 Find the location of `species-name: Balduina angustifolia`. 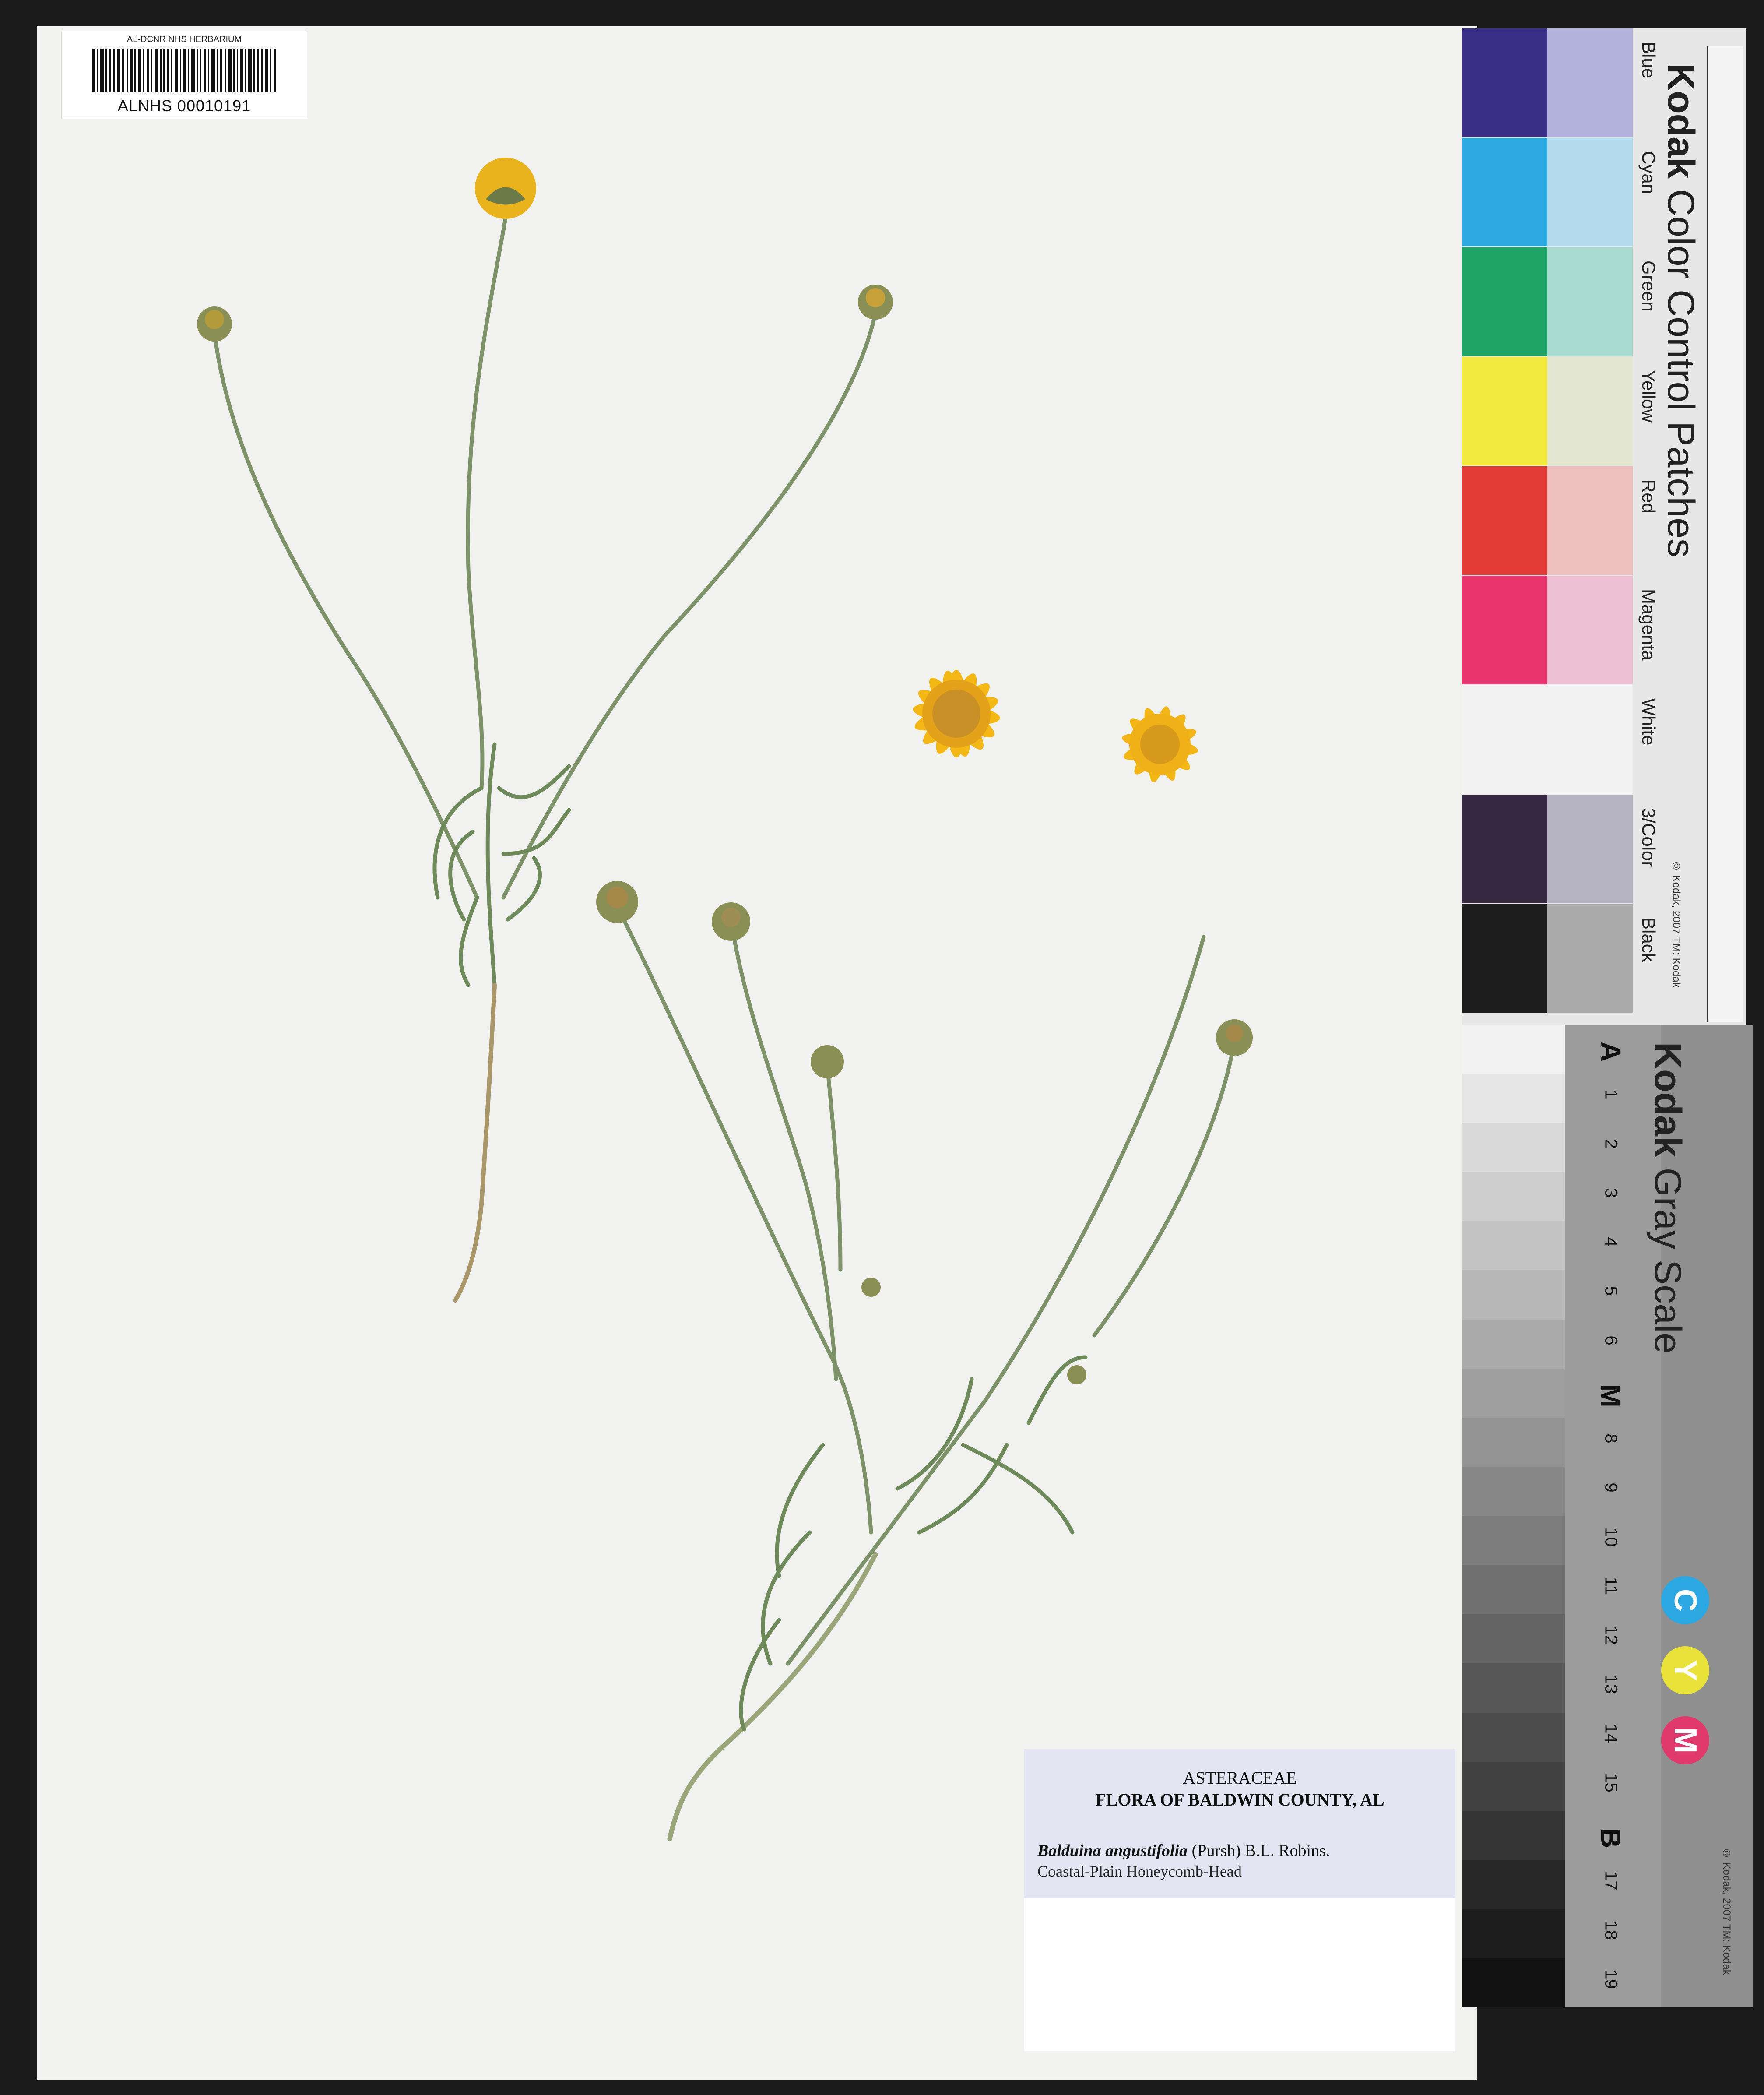

species-name: Balduina angustifolia is located at coordinates (1112, 1850).